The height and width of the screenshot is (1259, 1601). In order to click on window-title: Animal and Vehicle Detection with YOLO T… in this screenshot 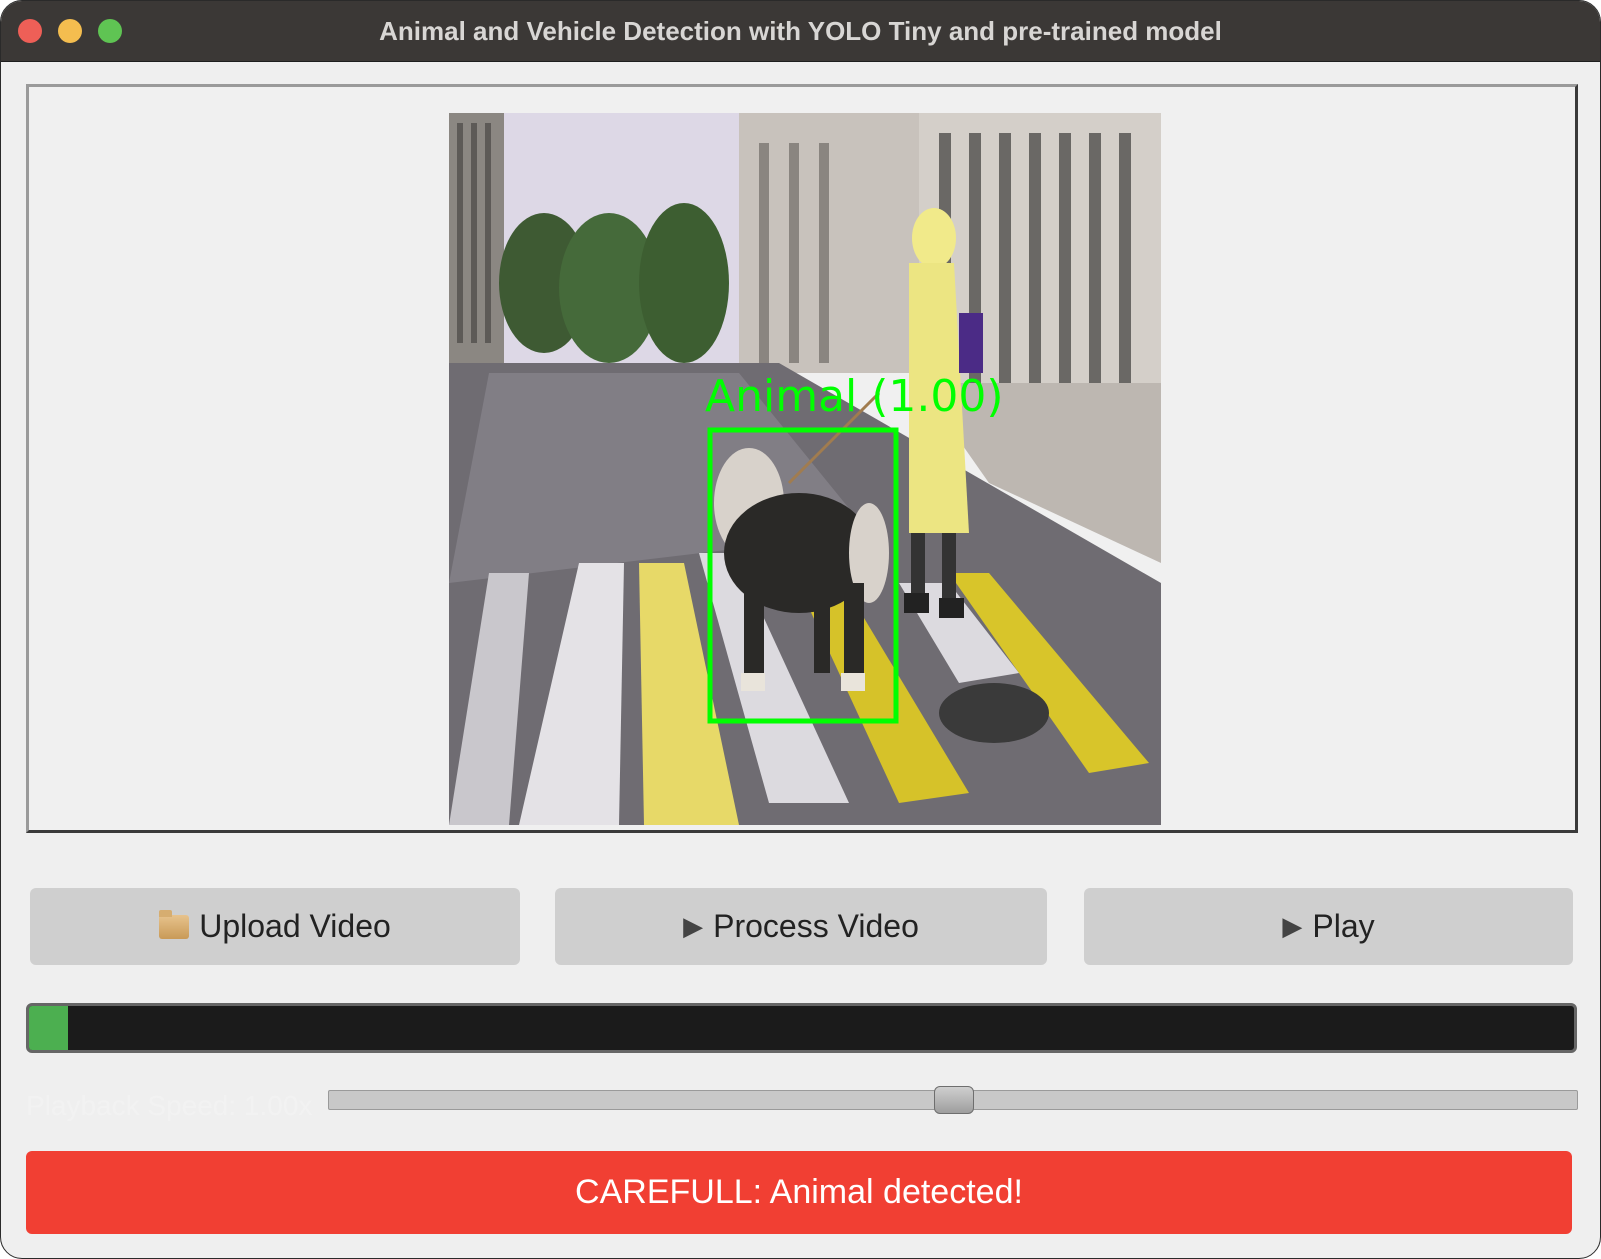, I will do `click(800, 31)`.